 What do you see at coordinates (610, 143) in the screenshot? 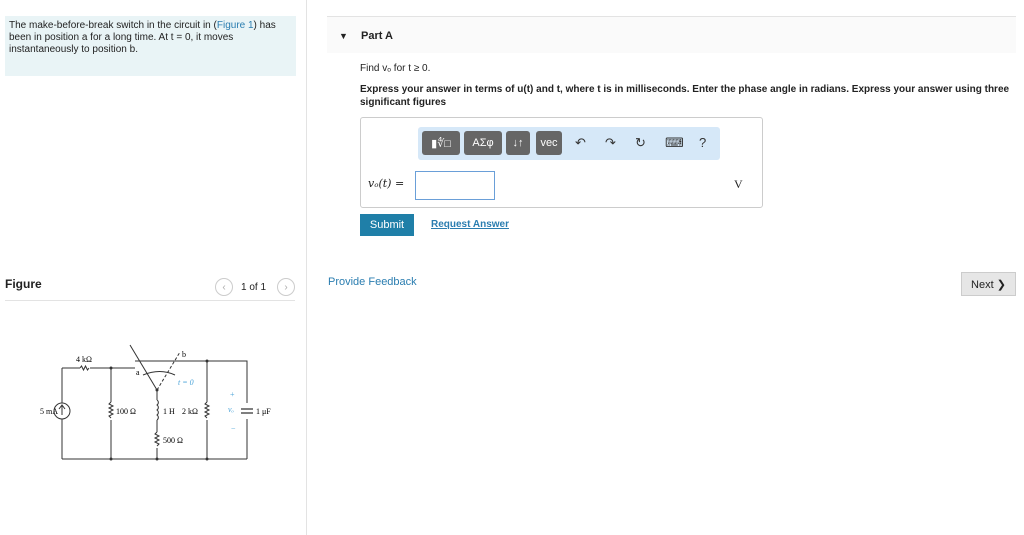
I see `redo-icon: ↷` at bounding box center [610, 143].